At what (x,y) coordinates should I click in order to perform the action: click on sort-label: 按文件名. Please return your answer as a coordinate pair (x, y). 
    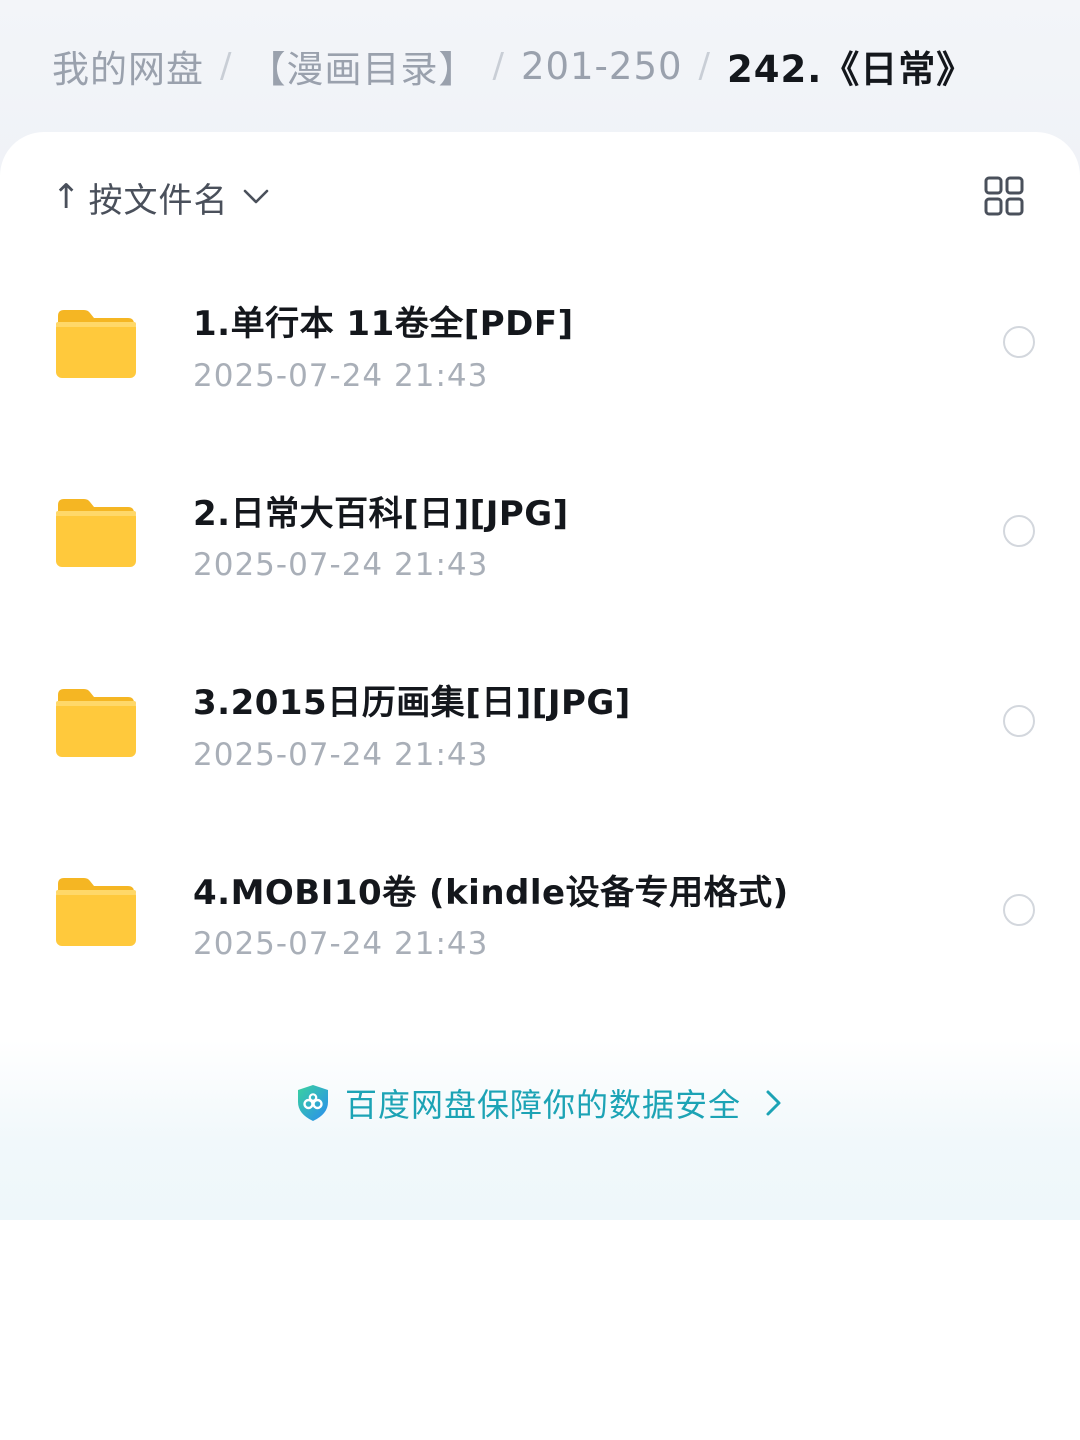
    Looking at the image, I should click on (158, 200).